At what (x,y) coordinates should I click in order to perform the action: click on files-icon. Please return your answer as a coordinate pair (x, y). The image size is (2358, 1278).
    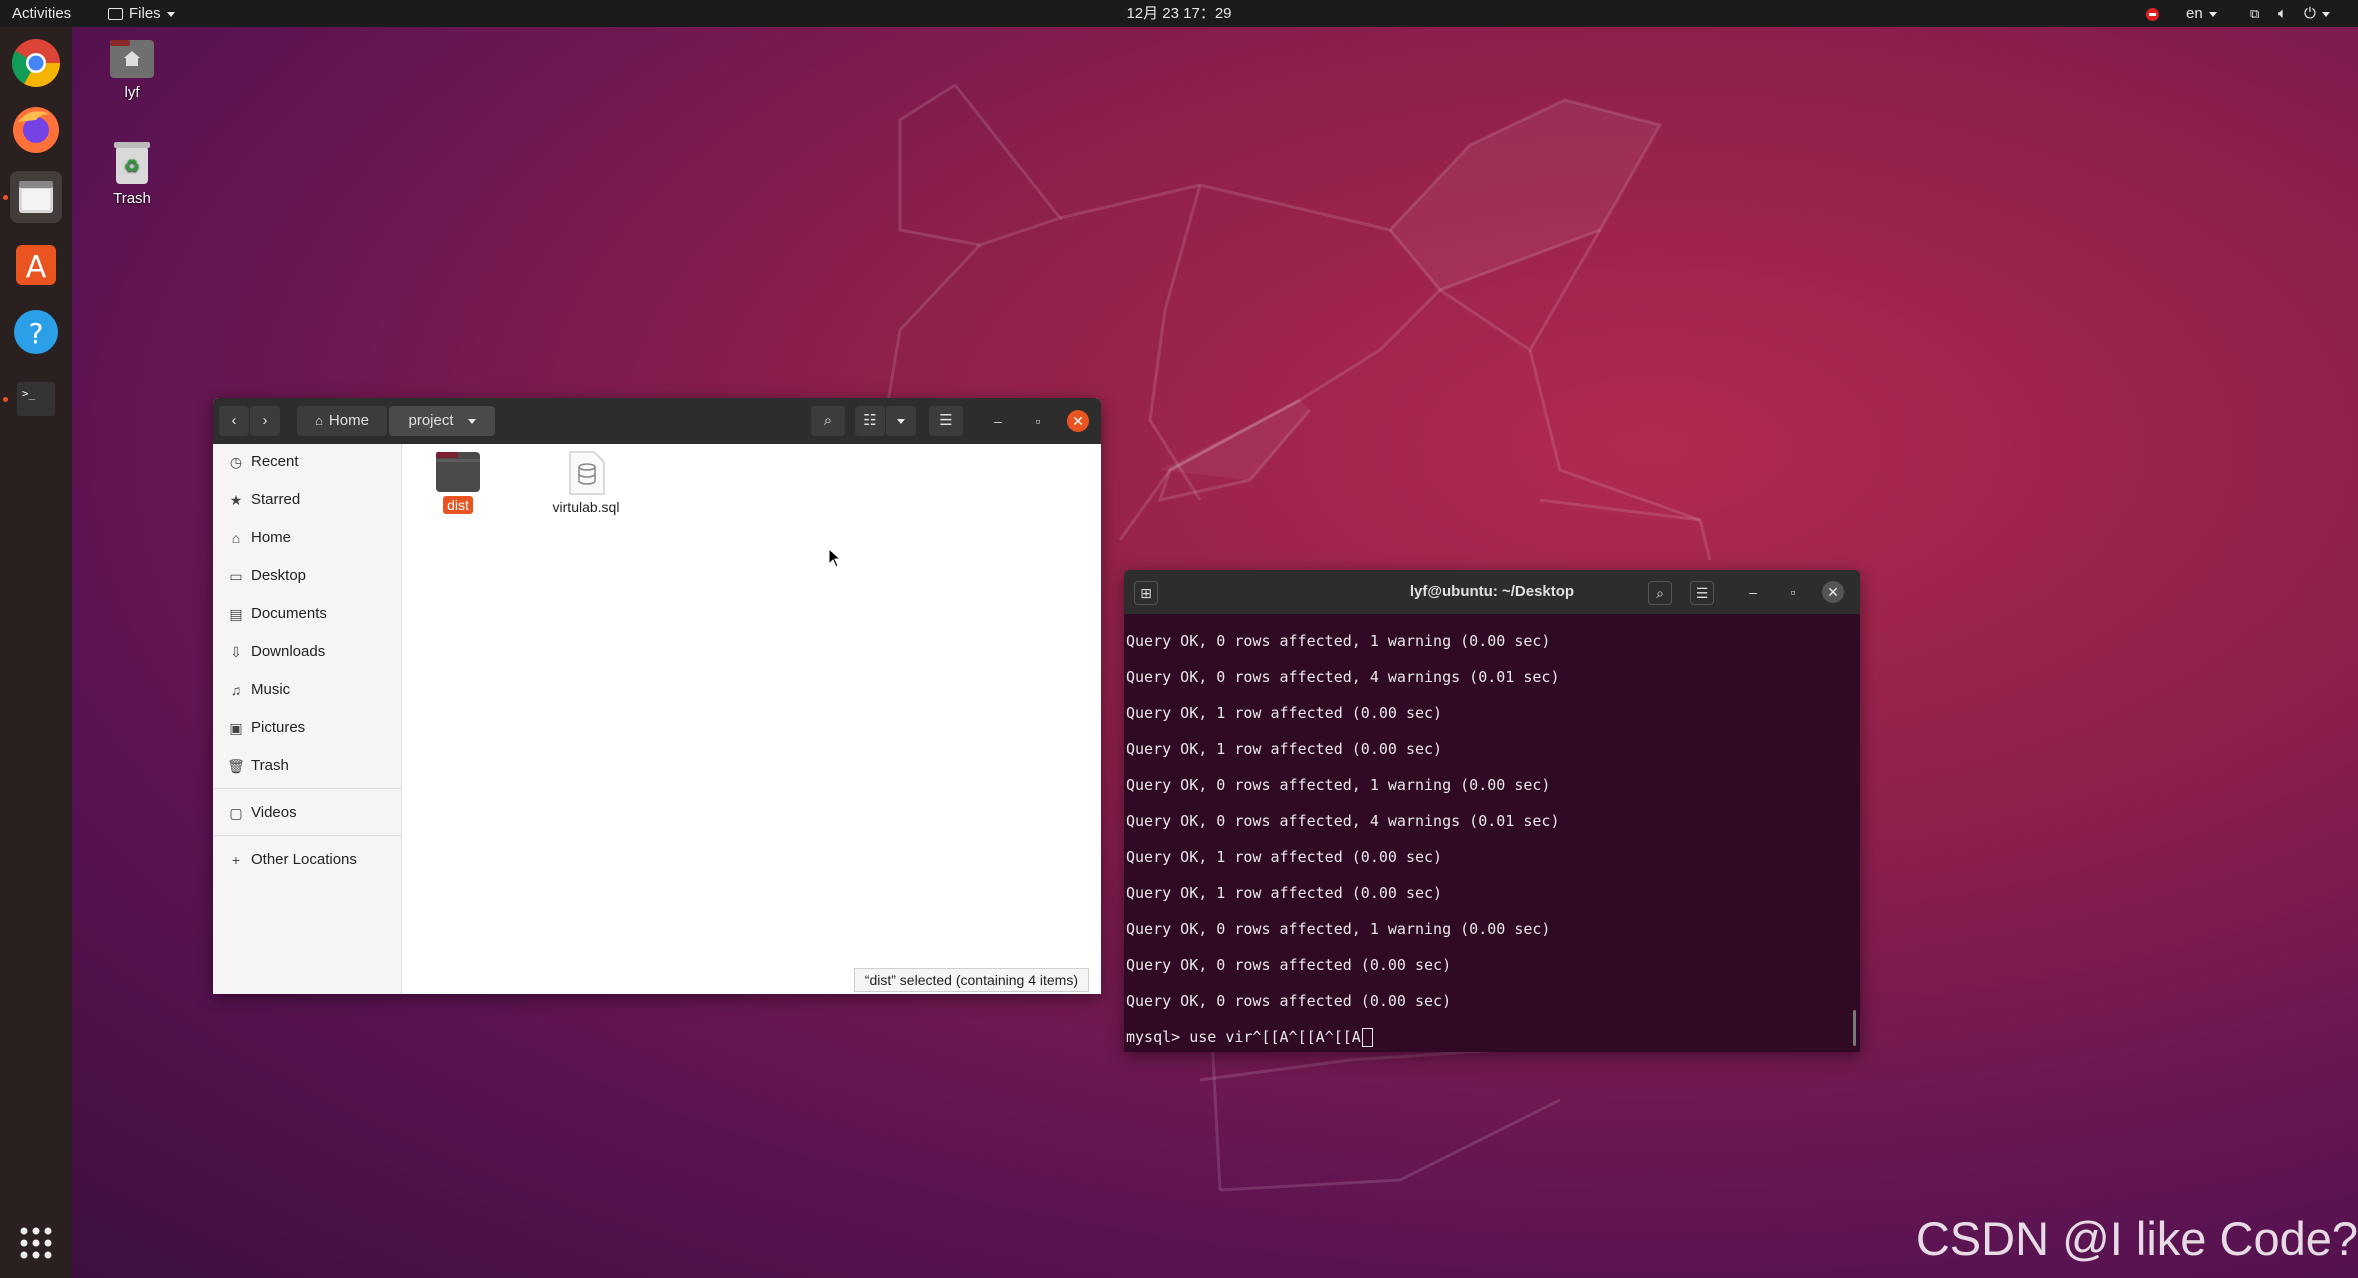
    Looking at the image, I should click on (36, 197).